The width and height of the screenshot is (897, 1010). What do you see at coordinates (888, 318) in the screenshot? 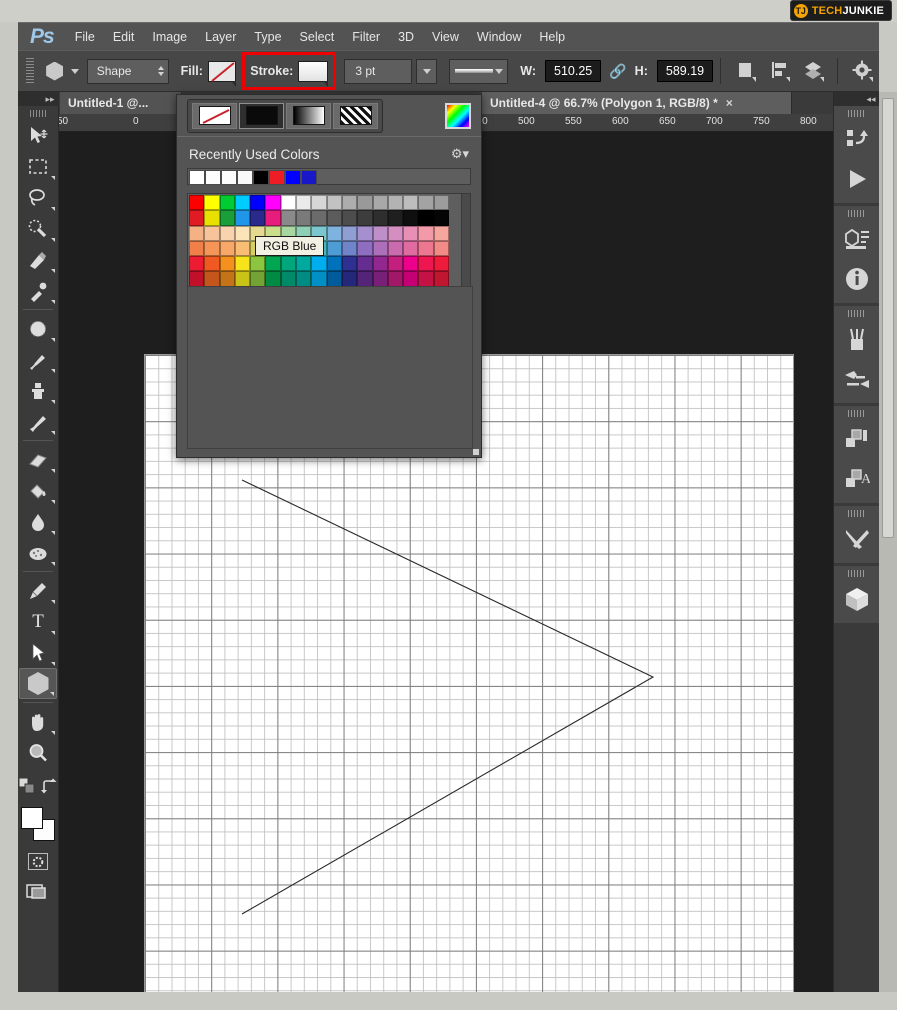
I see `scrollbar-thumb` at bounding box center [888, 318].